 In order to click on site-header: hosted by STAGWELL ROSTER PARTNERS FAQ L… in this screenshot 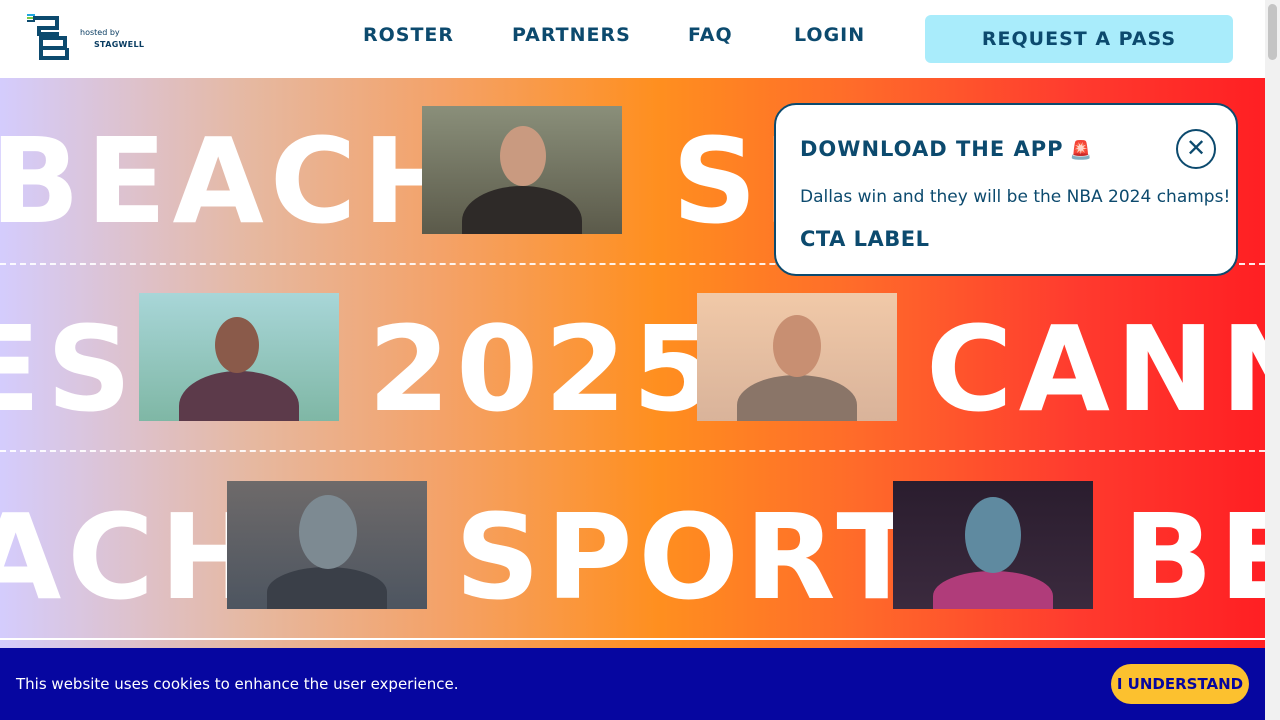, I will do `click(632, 39)`.